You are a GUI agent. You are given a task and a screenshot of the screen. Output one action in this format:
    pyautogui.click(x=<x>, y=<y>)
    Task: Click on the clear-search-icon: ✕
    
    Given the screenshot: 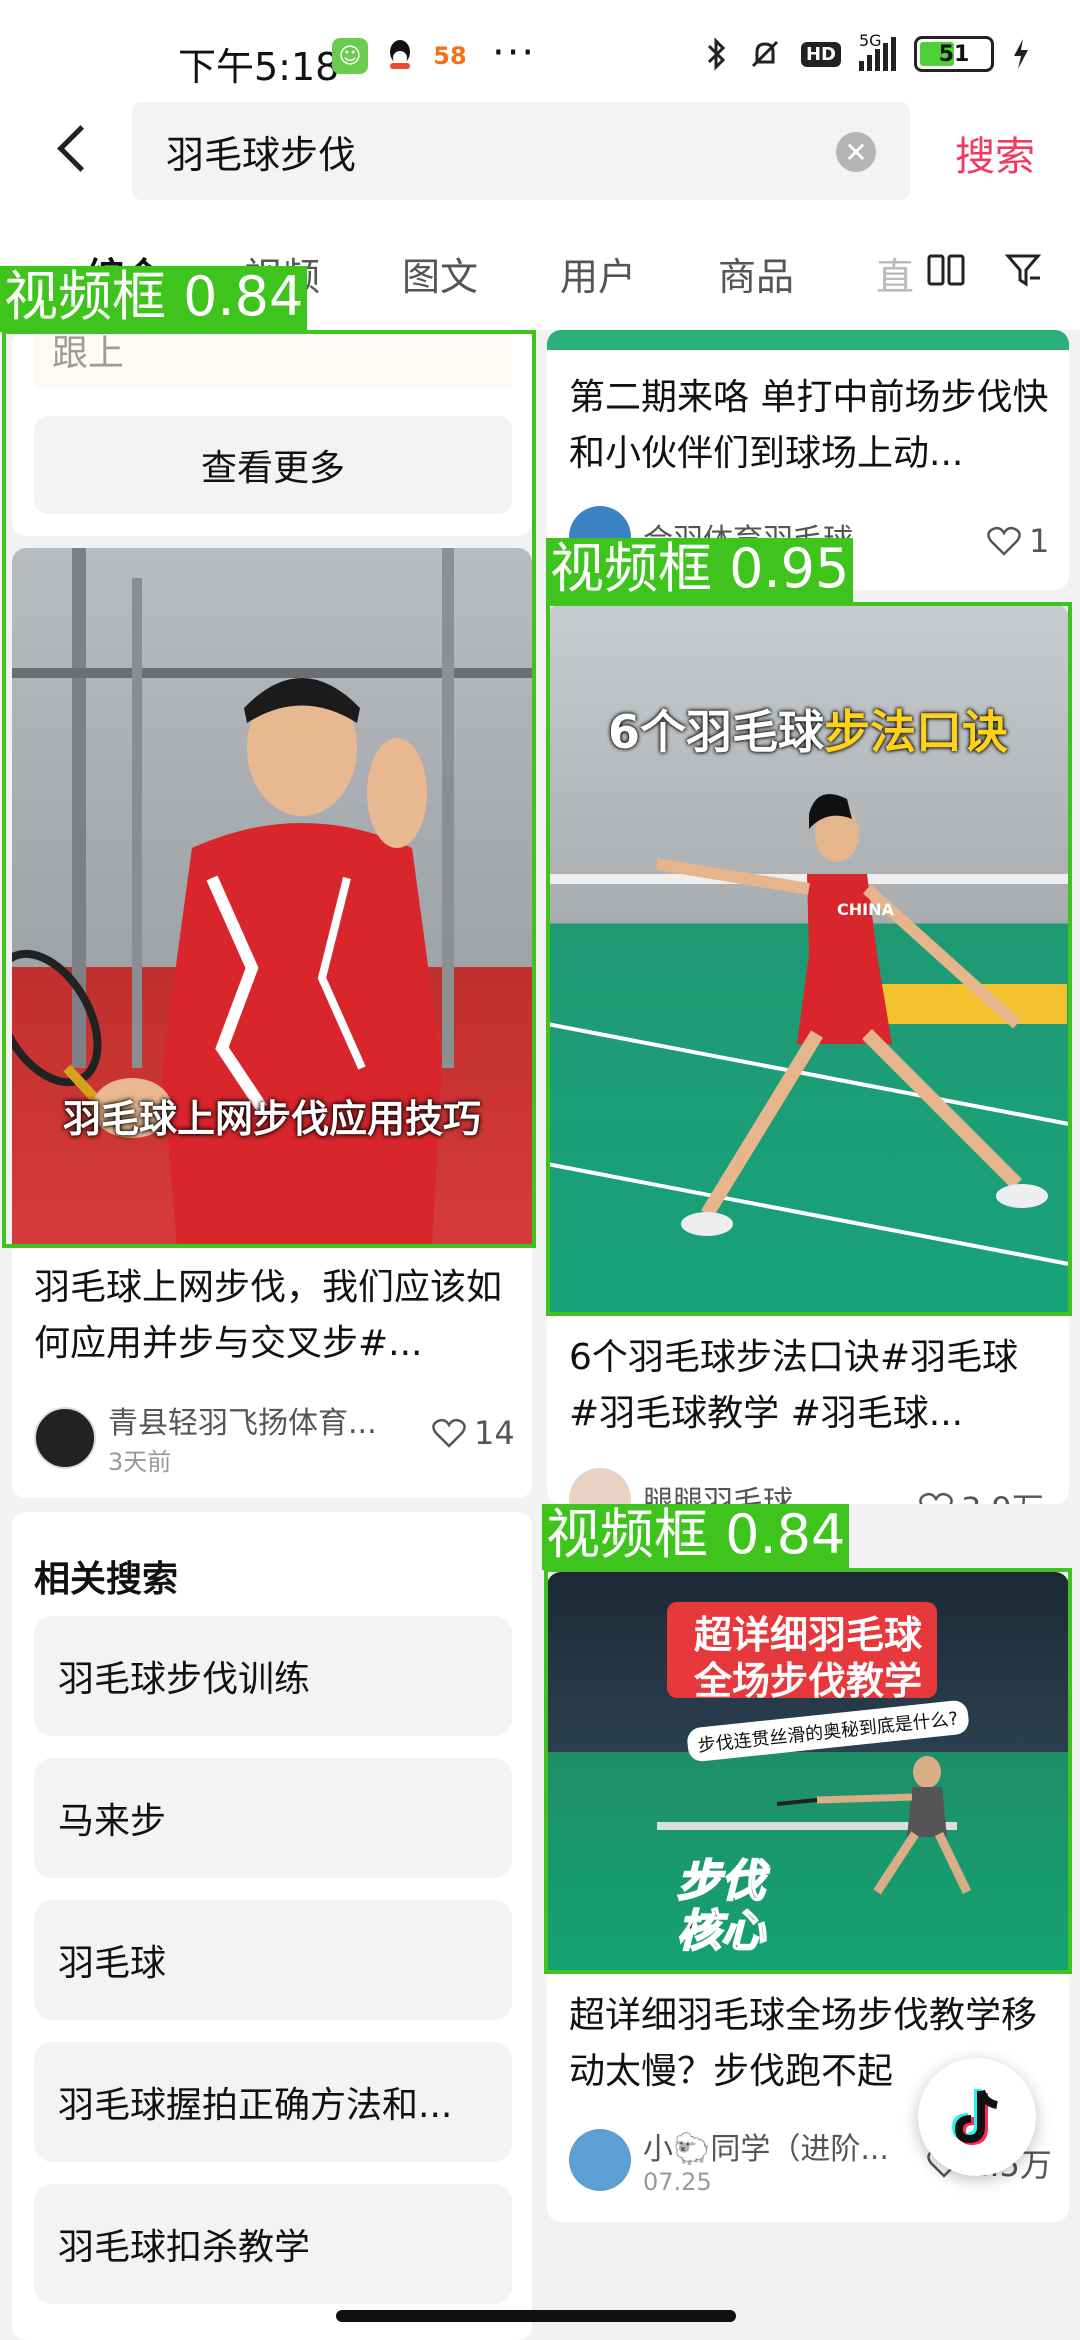 What is the action you would take?
    pyautogui.click(x=856, y=152)
    